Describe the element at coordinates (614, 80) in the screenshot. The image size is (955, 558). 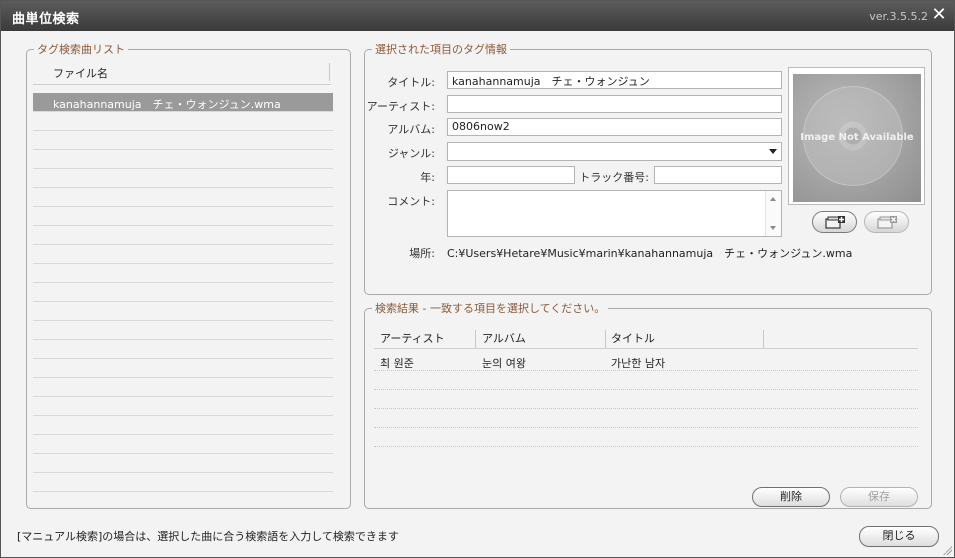
I see `title-field: kanahannamuja チェ・ウォンジュン` at that location.